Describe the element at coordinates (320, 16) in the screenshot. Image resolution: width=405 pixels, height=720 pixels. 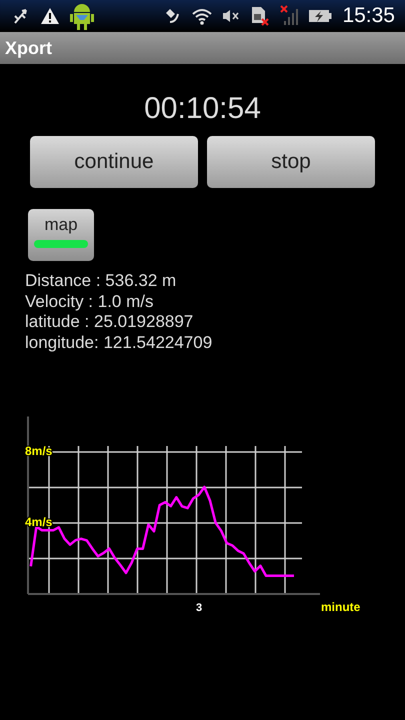
I see `battery-charging-icon` at that location.